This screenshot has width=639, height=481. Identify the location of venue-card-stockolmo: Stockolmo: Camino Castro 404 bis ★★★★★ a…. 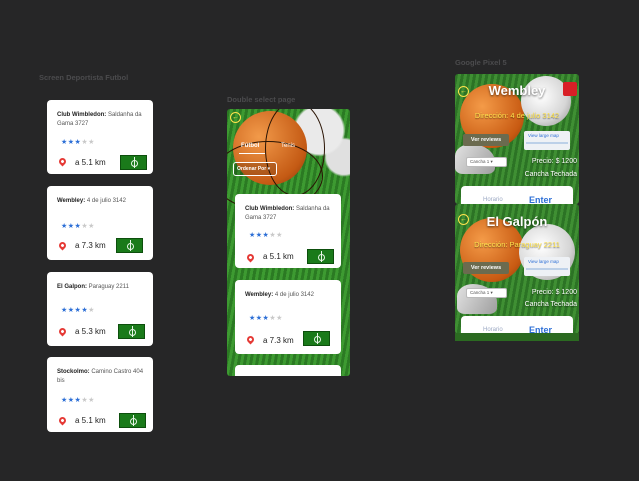
(100, 394).